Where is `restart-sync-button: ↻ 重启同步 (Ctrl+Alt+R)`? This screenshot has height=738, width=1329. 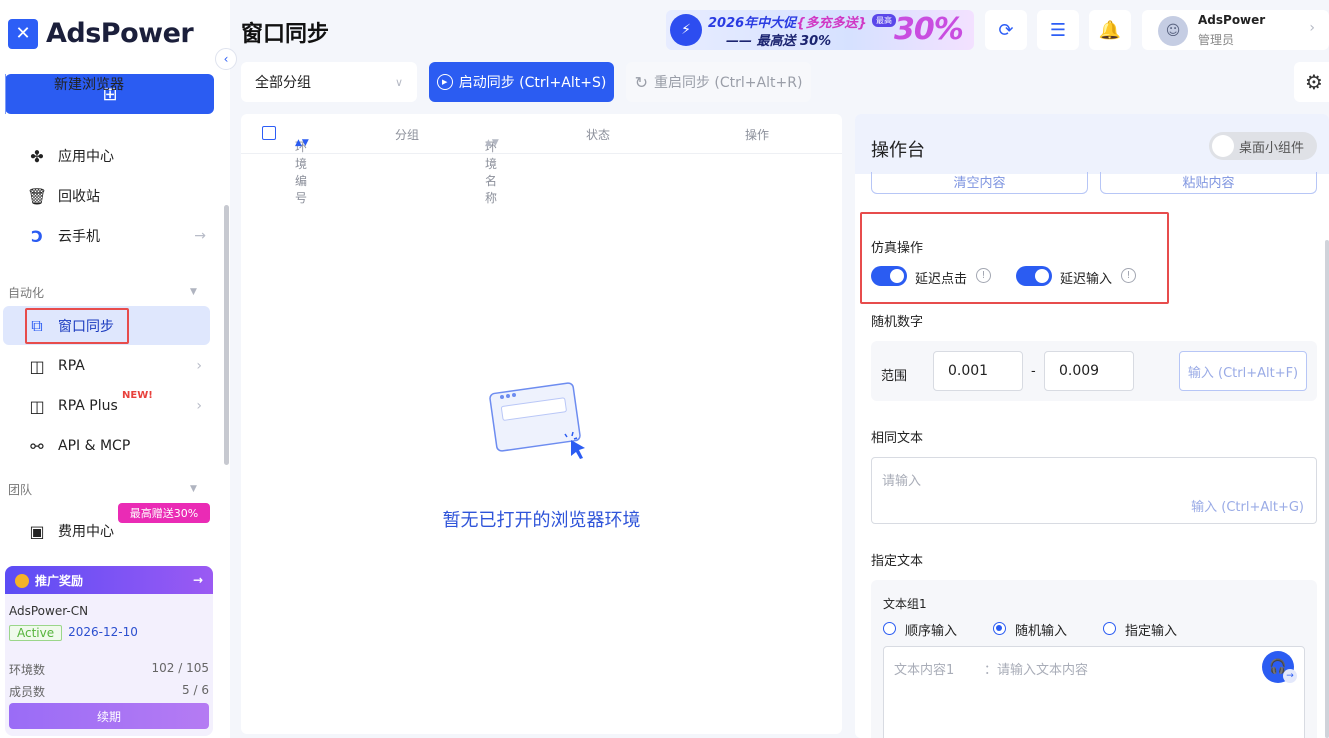
restart-sync-button: ↻ 重启同步 (Ctrl+Alt+R) is located at coordinates (718, 82).